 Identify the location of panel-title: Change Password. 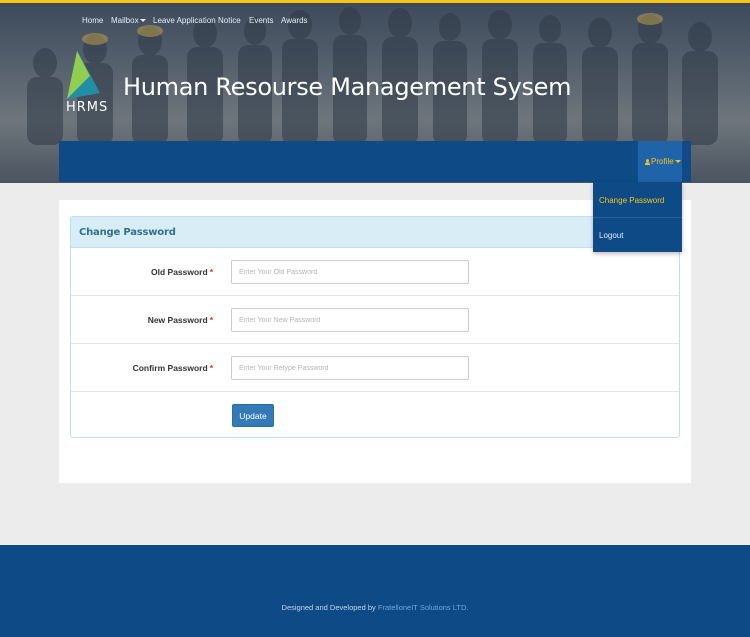
(127, 232).